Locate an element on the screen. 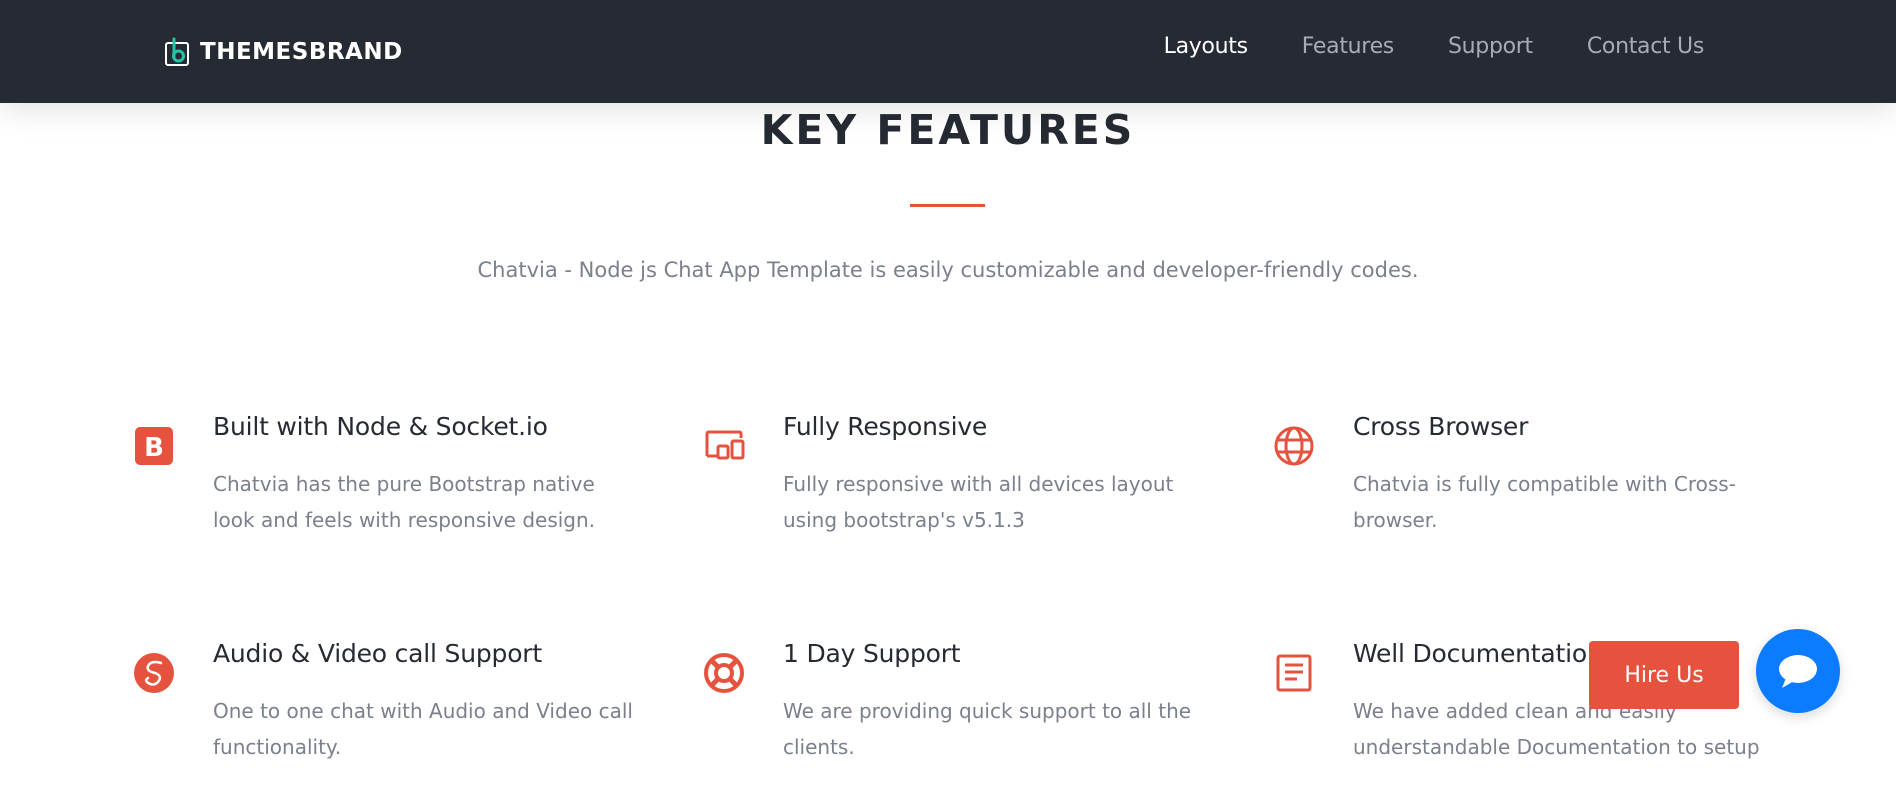 Image resolution: width=1896 pixels, height=799 pixels. sass-icon is located at coordinates (154, 673).